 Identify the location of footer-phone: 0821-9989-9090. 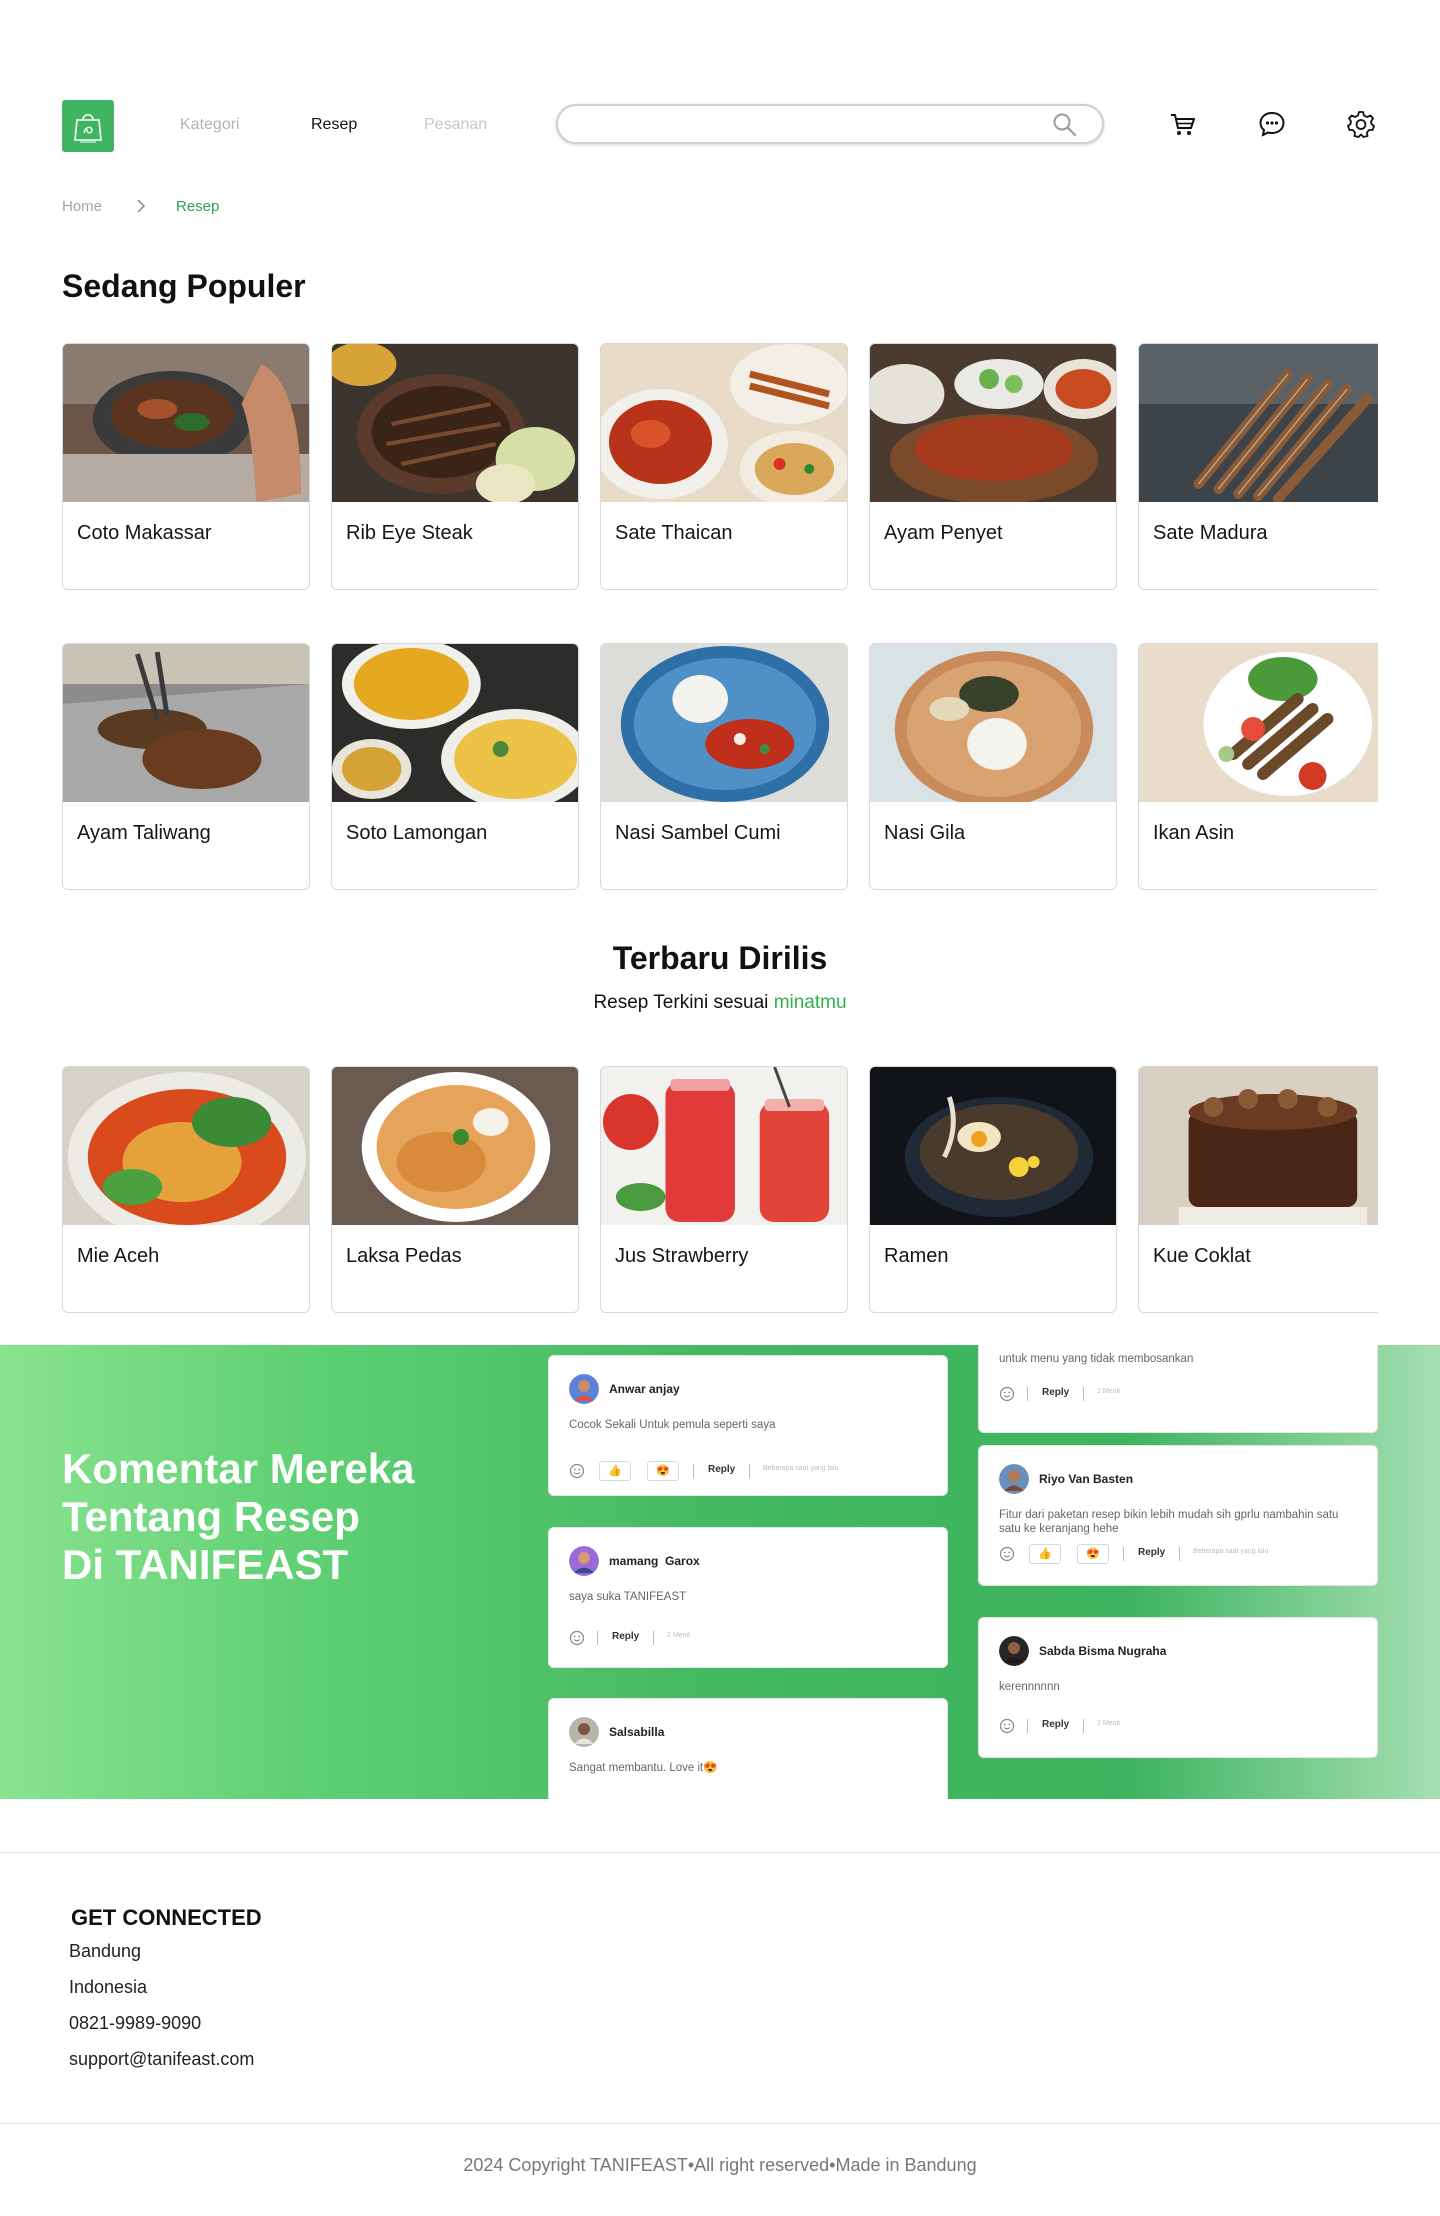
(135, 2023).